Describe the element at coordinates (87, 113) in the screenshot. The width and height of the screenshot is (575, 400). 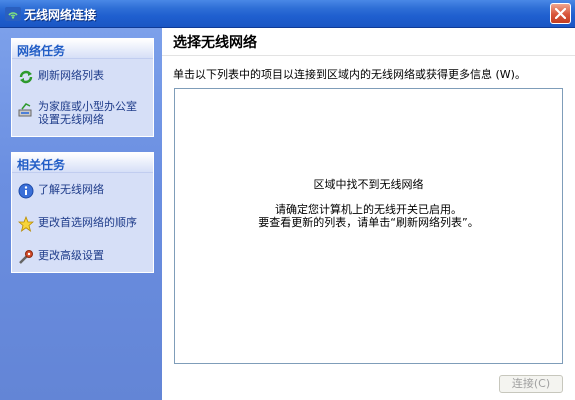
I see `setup-wireless-network-label: 为家庭或小型办公室设置无线网络` at that location.